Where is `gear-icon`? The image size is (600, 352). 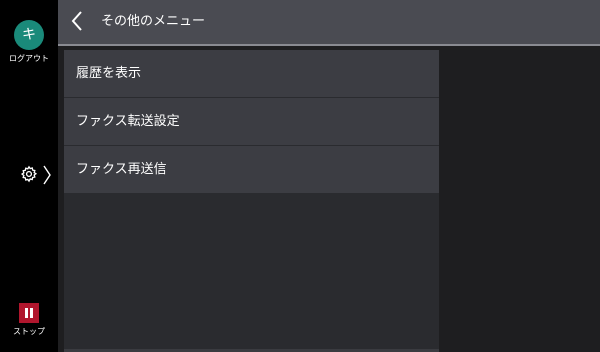
gear-icon is located at coordinates (29, 174).